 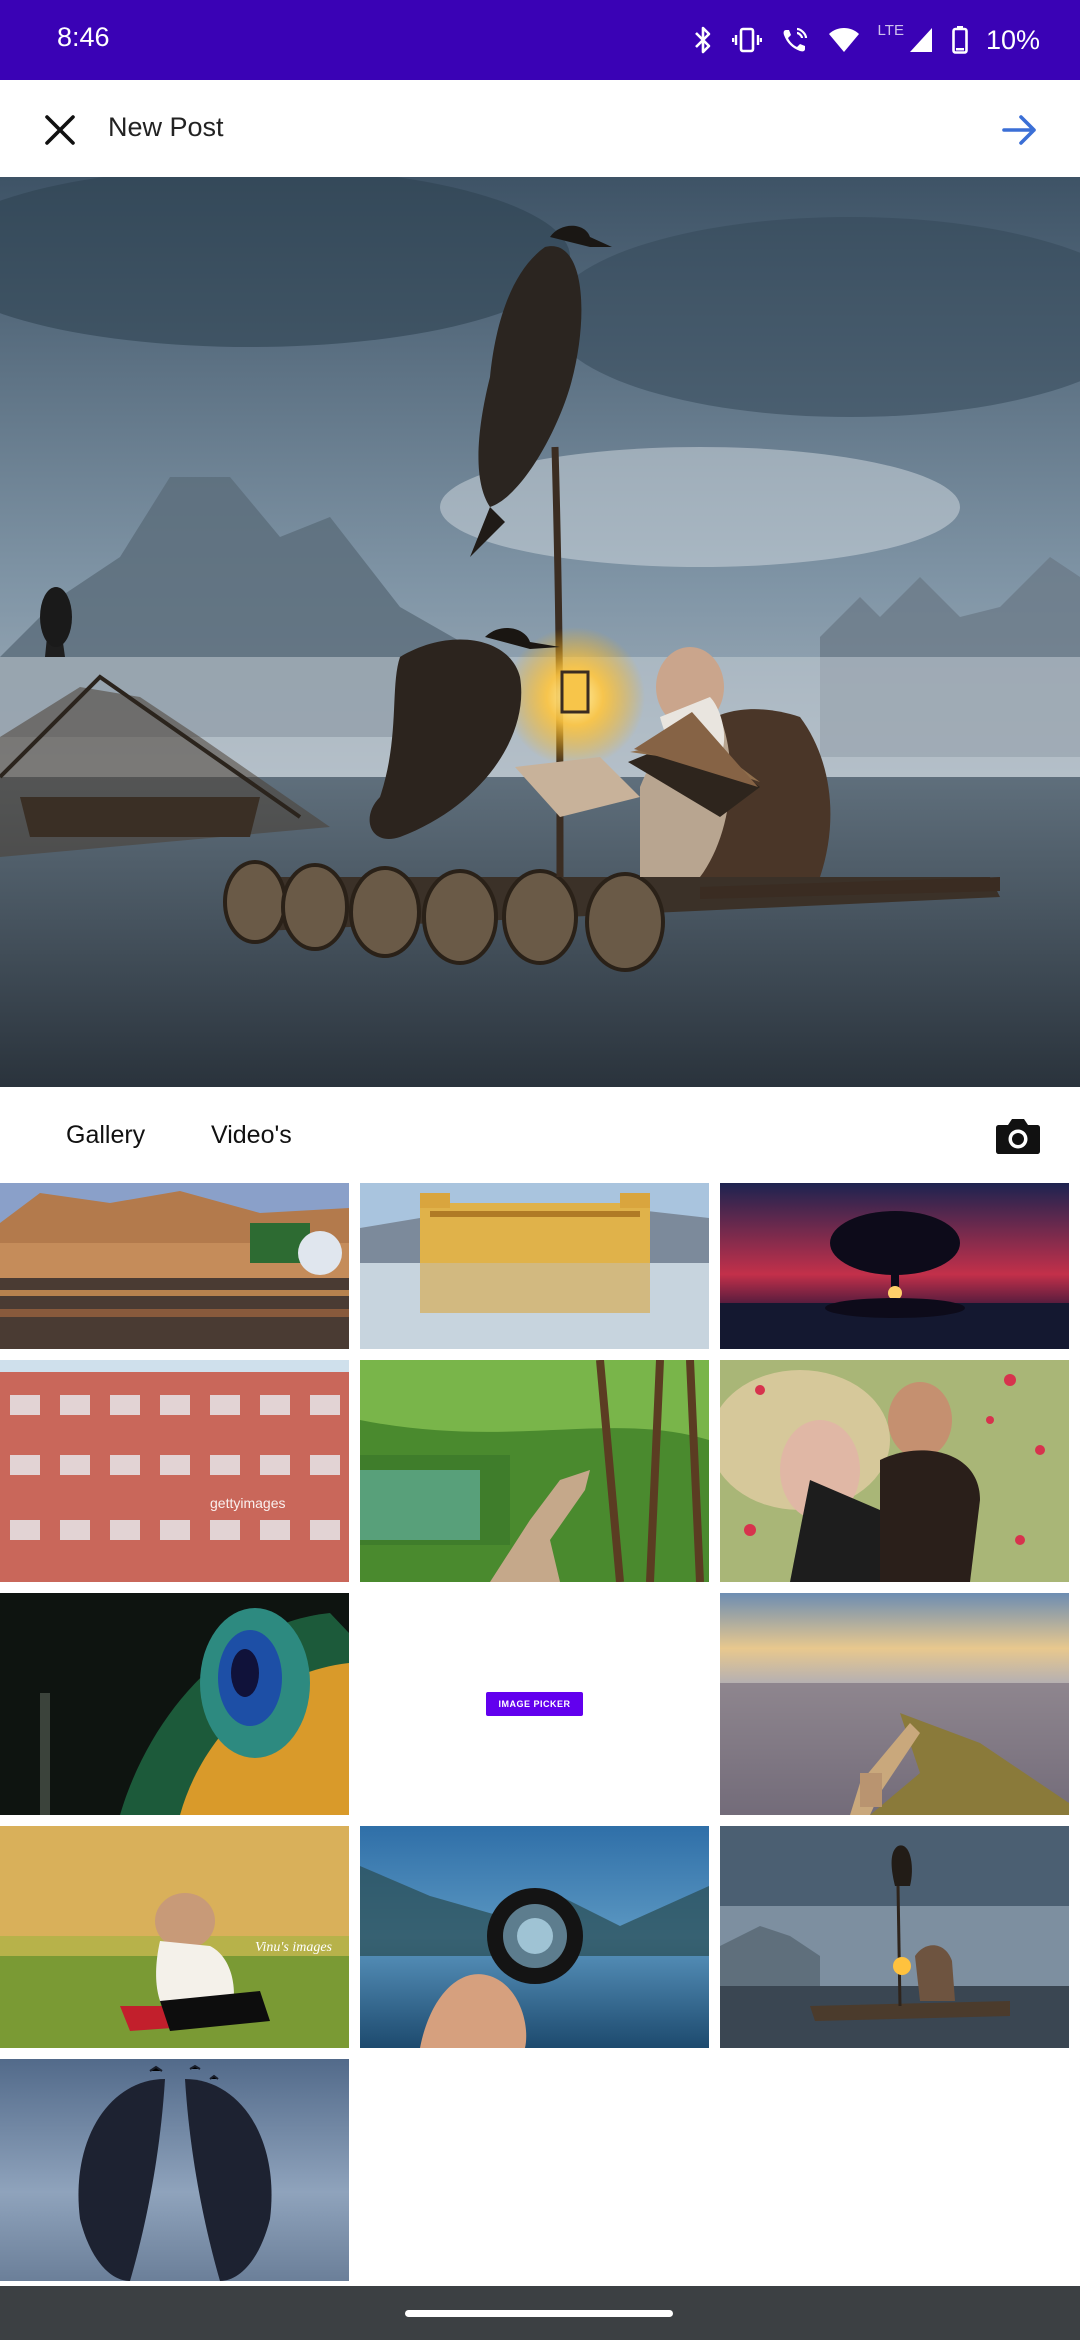 I want to click on status-bar: 8:46 LTE 10%, so click(x=540, y=40).